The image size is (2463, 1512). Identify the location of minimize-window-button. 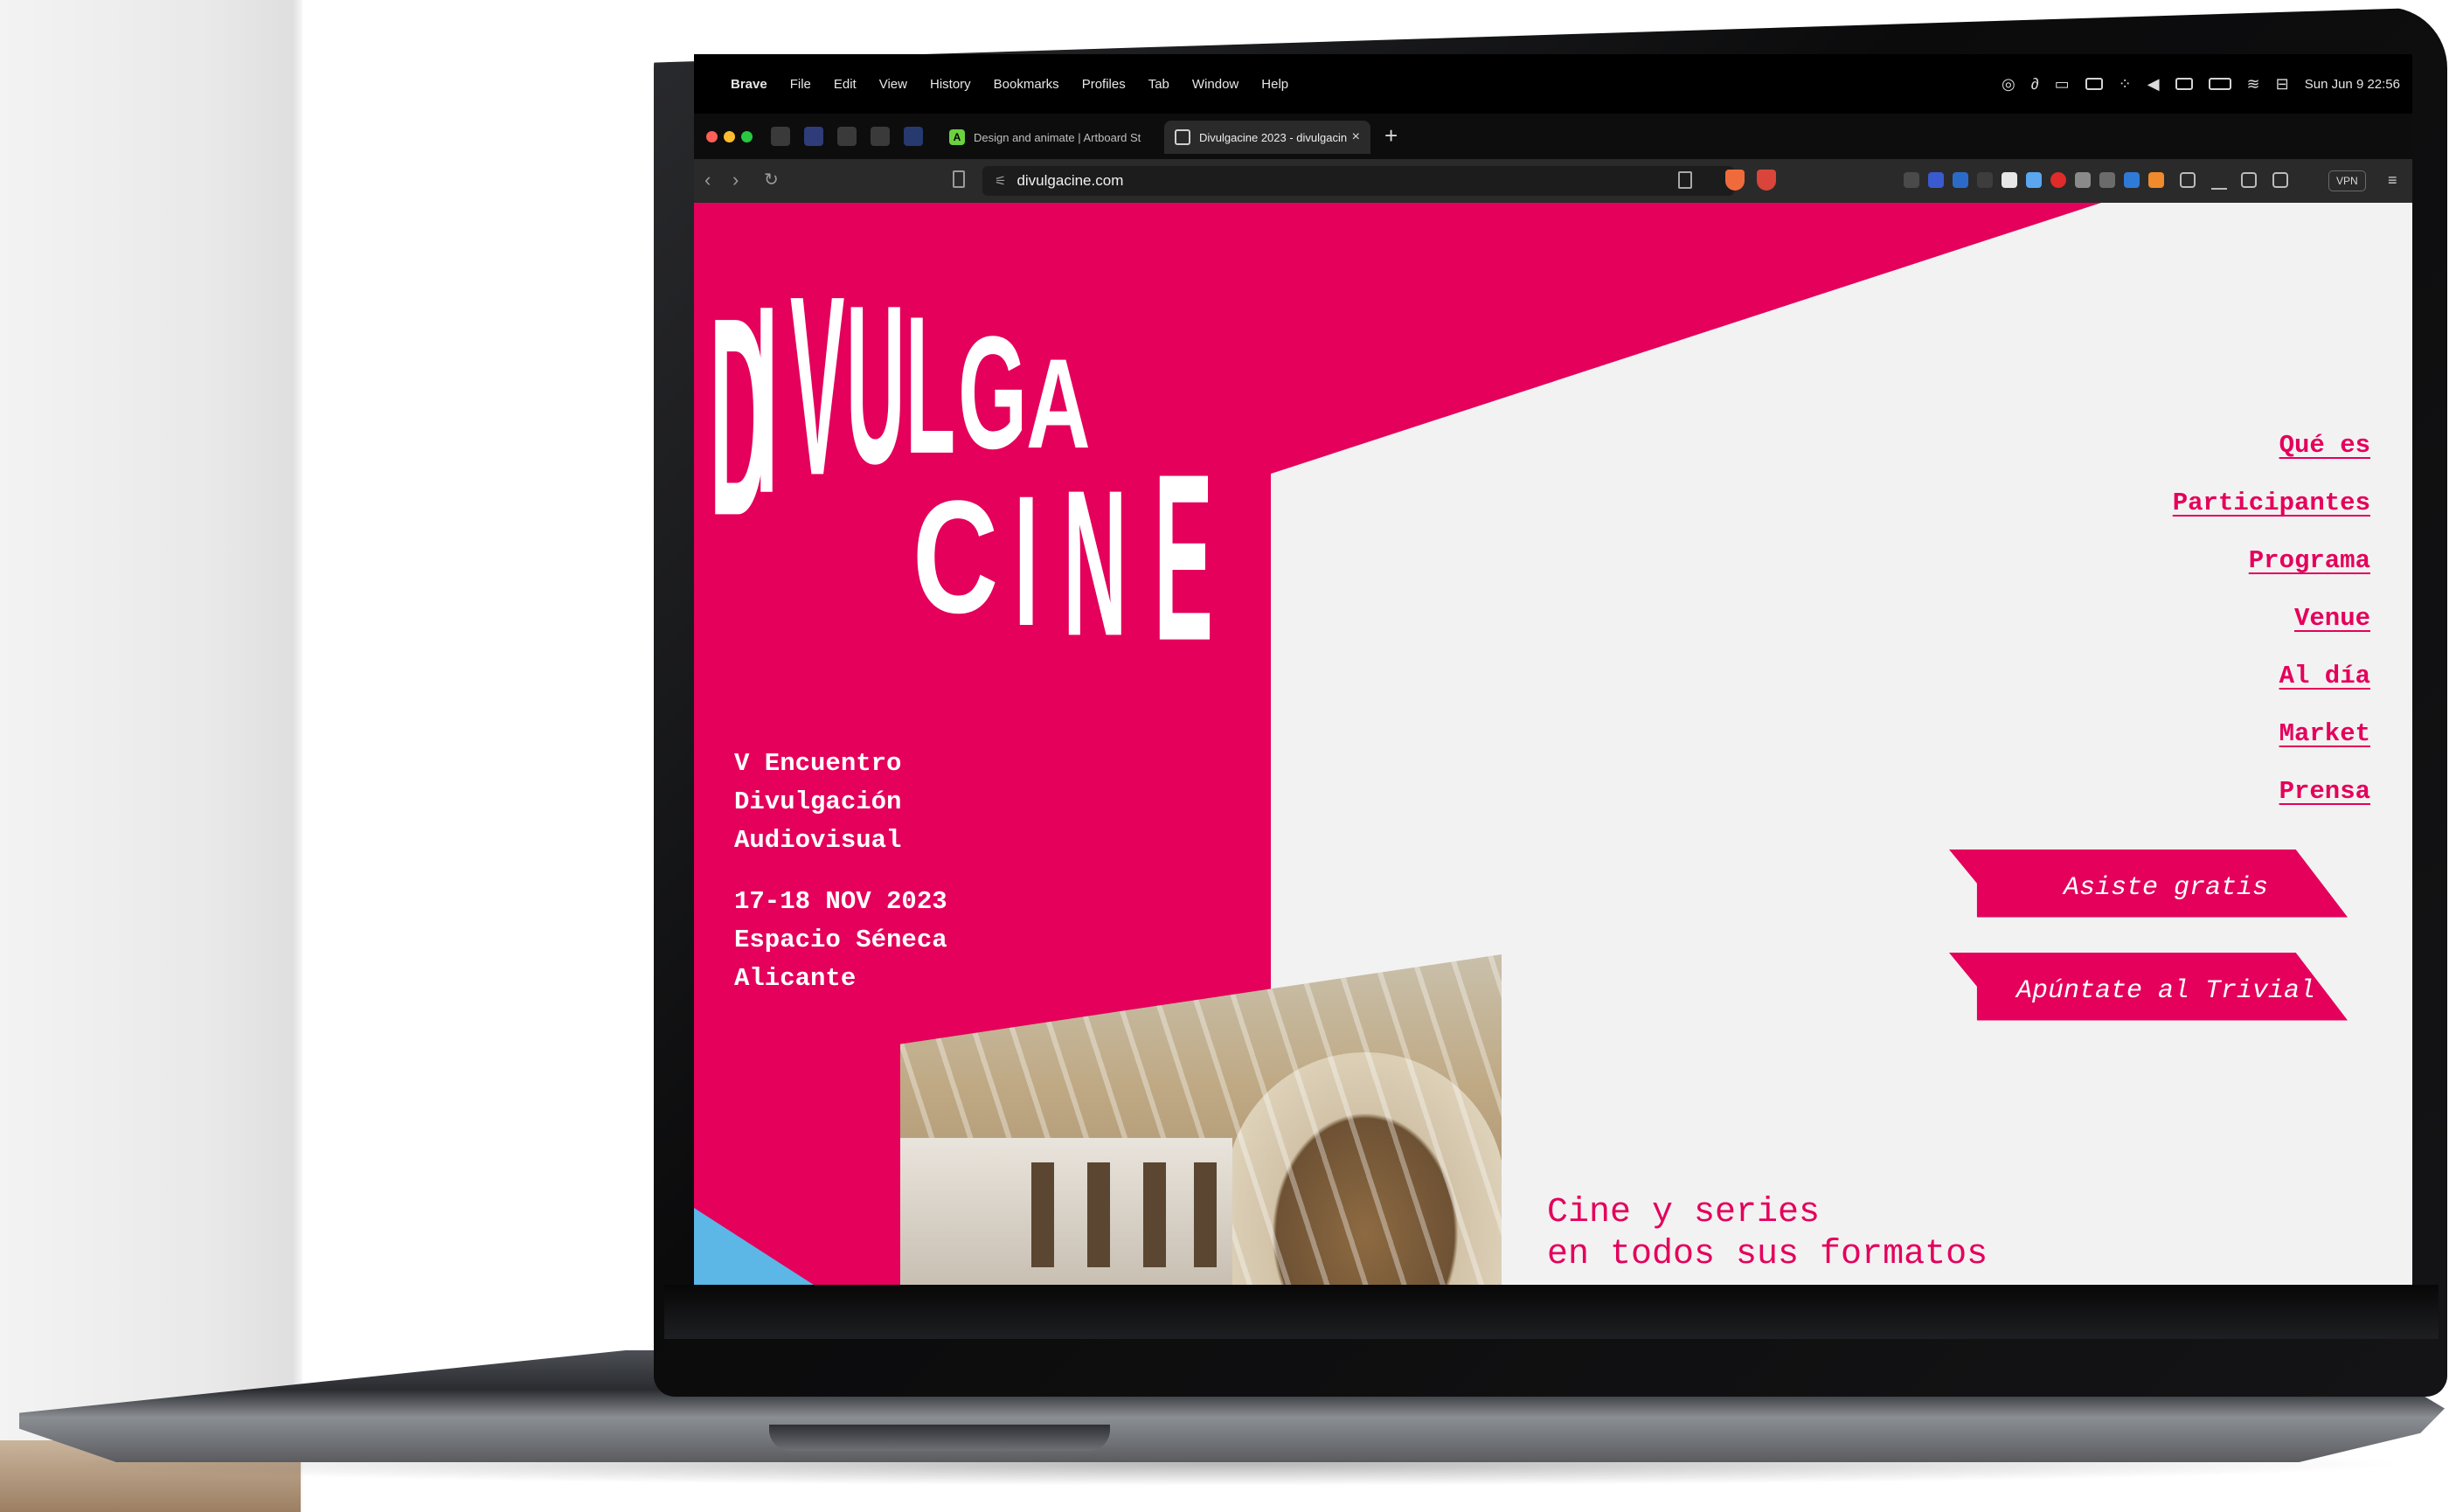
(729, 136).